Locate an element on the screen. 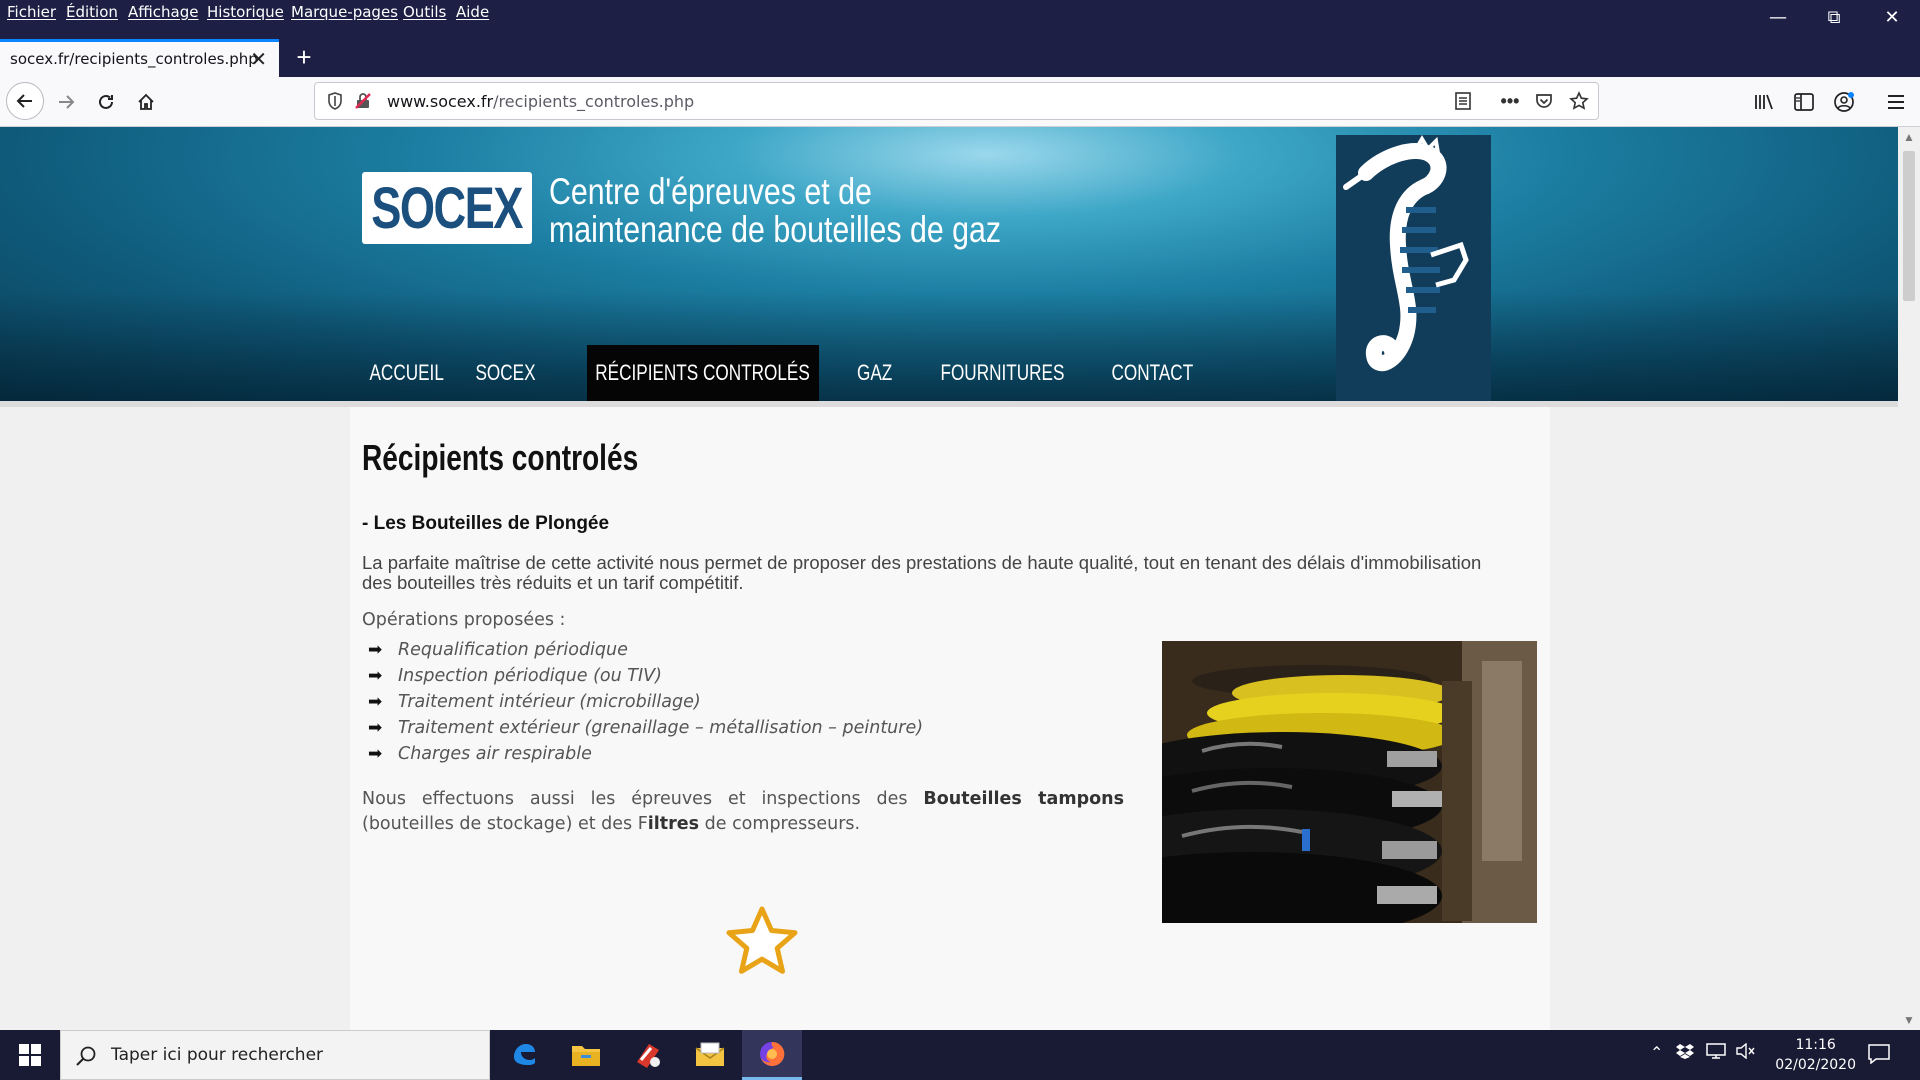 The width and height of the screenshot is (1920, 1080). account-icon is located at coordinates (1844, 102).